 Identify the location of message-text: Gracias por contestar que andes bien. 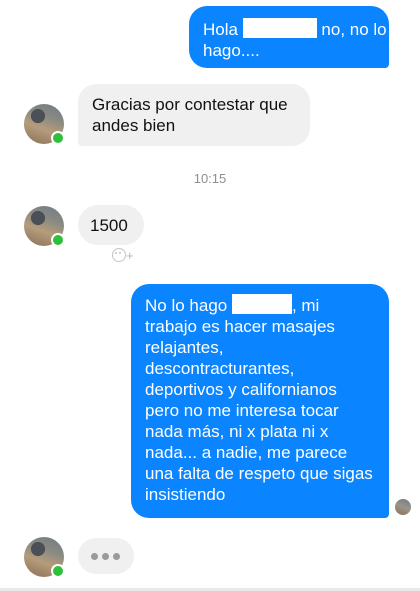
(190, 115).